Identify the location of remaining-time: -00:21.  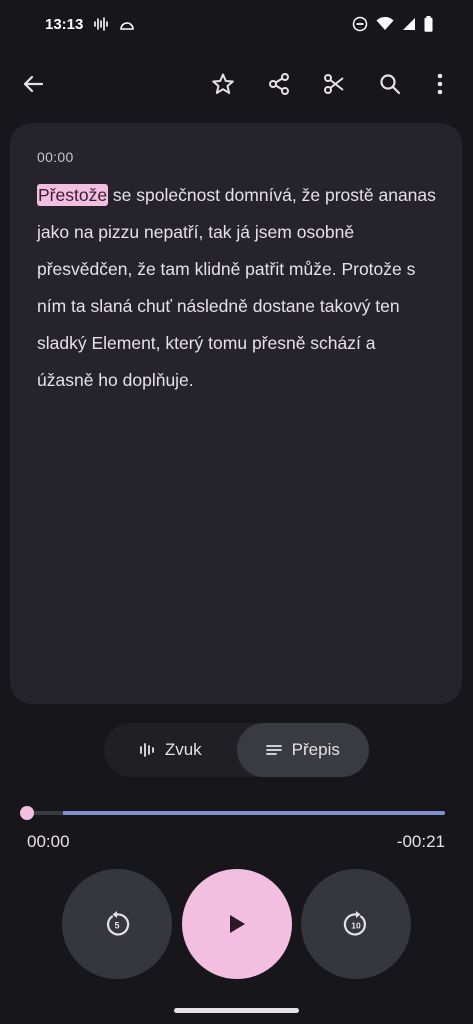
(420, 841).